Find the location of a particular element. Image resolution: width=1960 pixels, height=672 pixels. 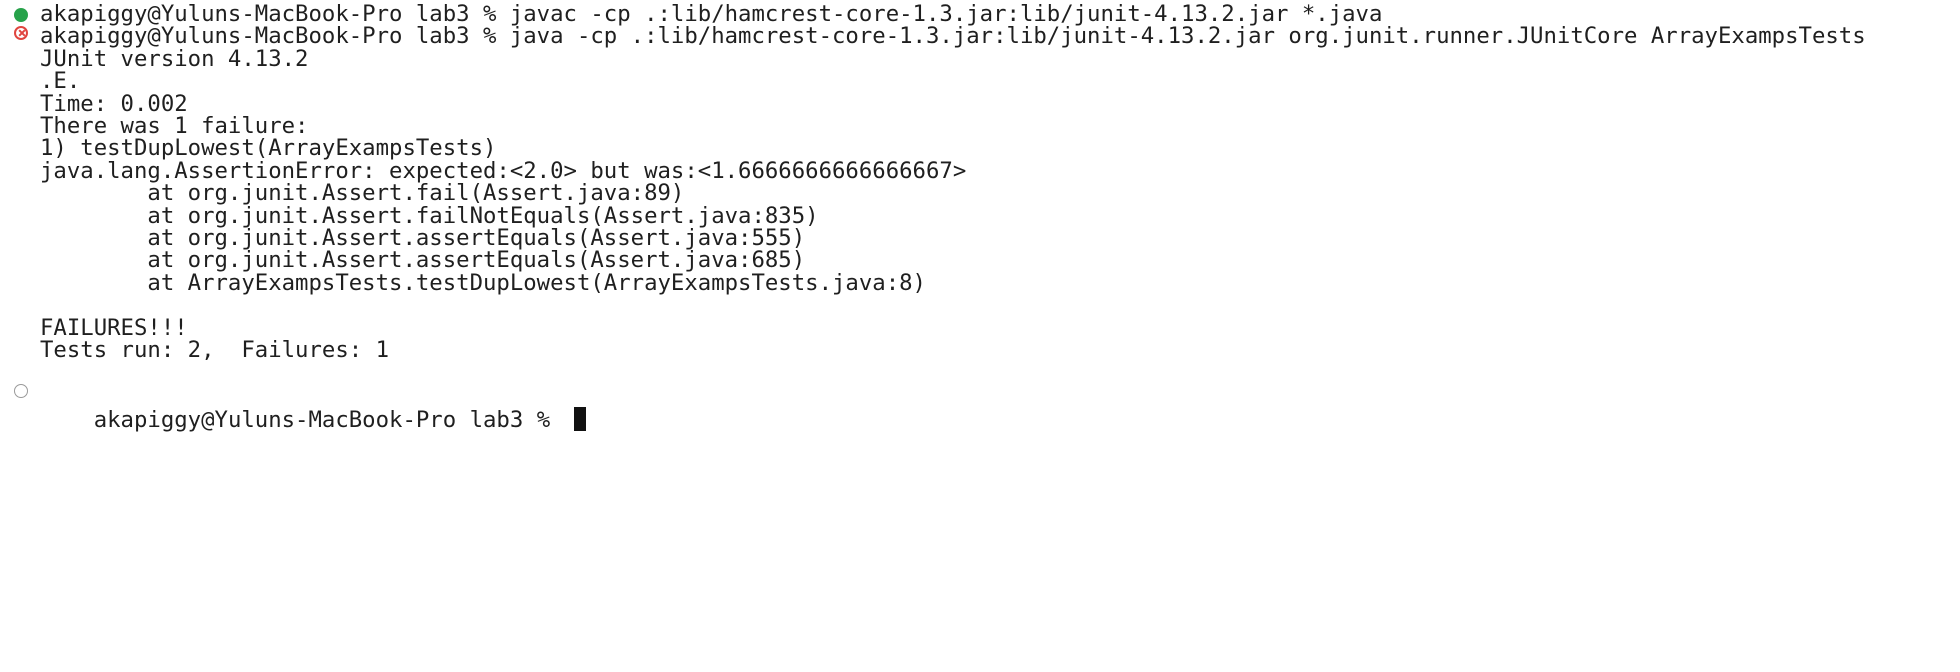

terminal-line: Tests run: 2, Failures: 1 is located at coordinates (215, 350).